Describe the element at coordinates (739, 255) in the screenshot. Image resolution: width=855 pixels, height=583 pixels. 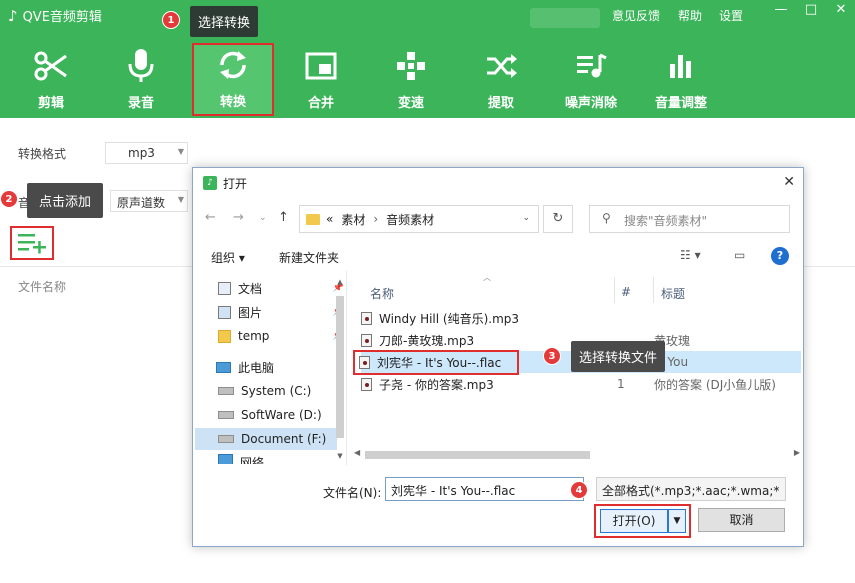
I see `preview-pane-icon: ▭` at that location.